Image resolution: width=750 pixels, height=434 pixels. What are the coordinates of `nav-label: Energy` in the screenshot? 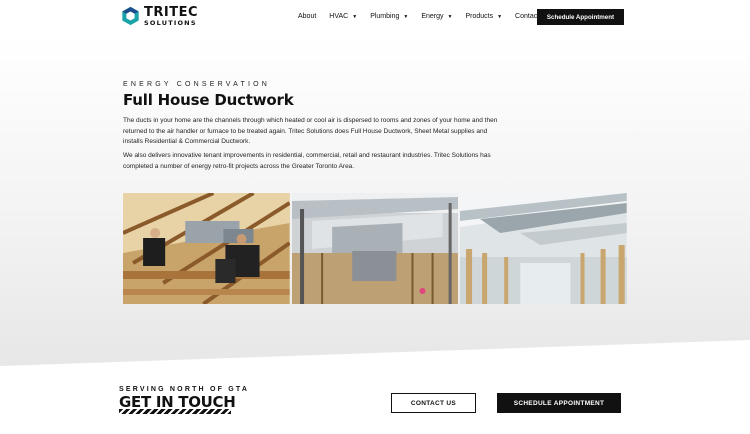 It's located at (432, 16).